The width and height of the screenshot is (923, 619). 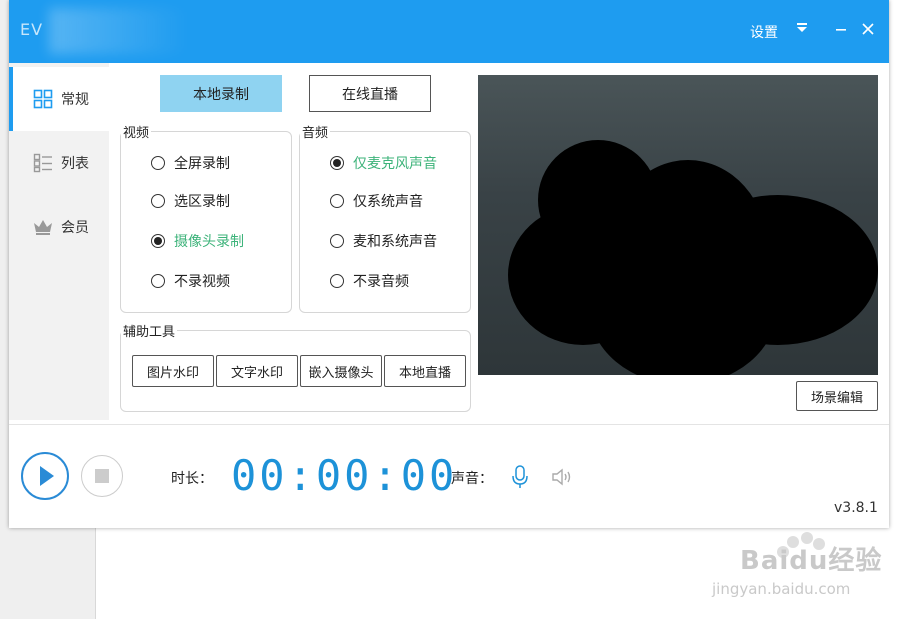 I want to click on play-icon, so click(x=47, y=476).